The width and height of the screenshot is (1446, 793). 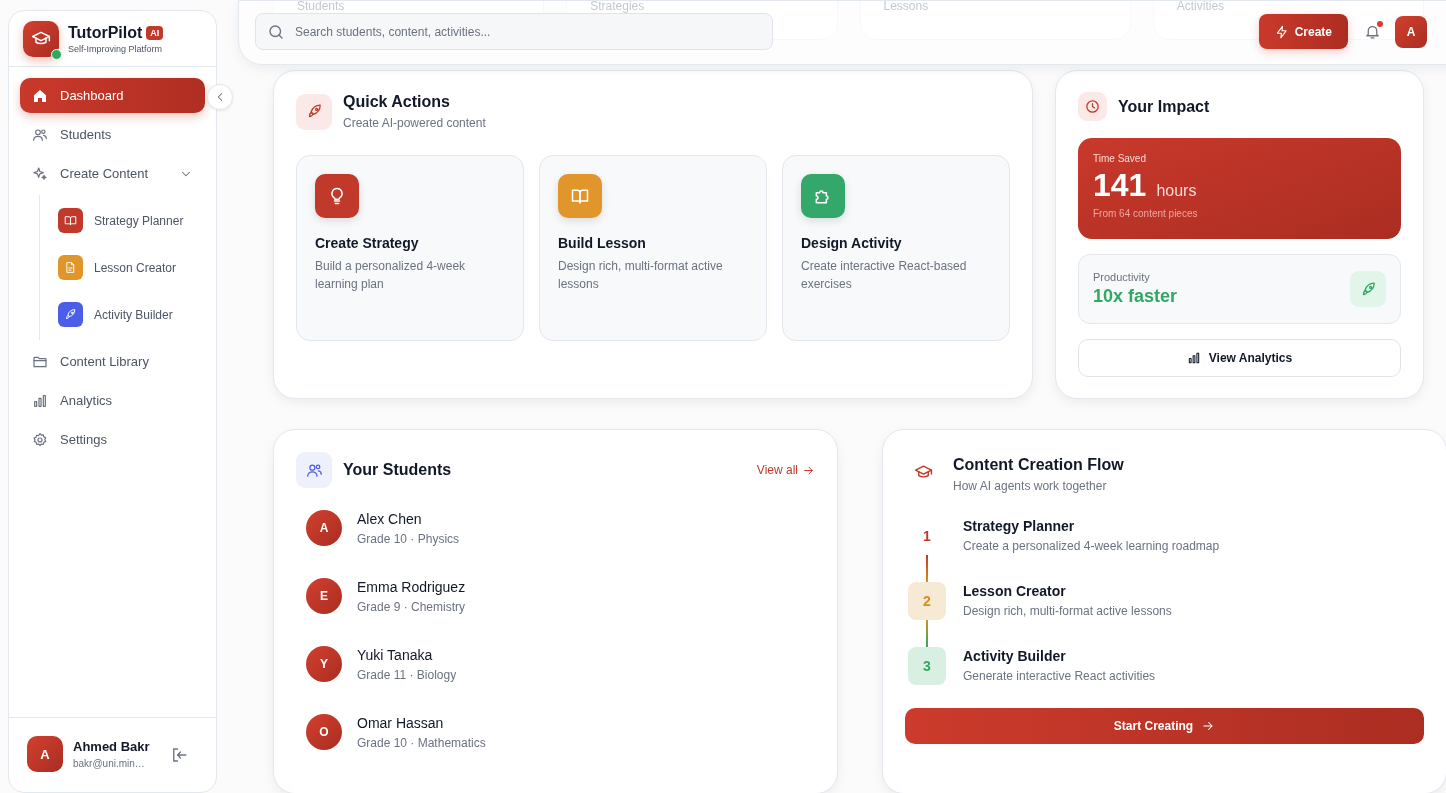 I want to click on app-tagline: Self-Improving Platform, so click(x=116, y=48).